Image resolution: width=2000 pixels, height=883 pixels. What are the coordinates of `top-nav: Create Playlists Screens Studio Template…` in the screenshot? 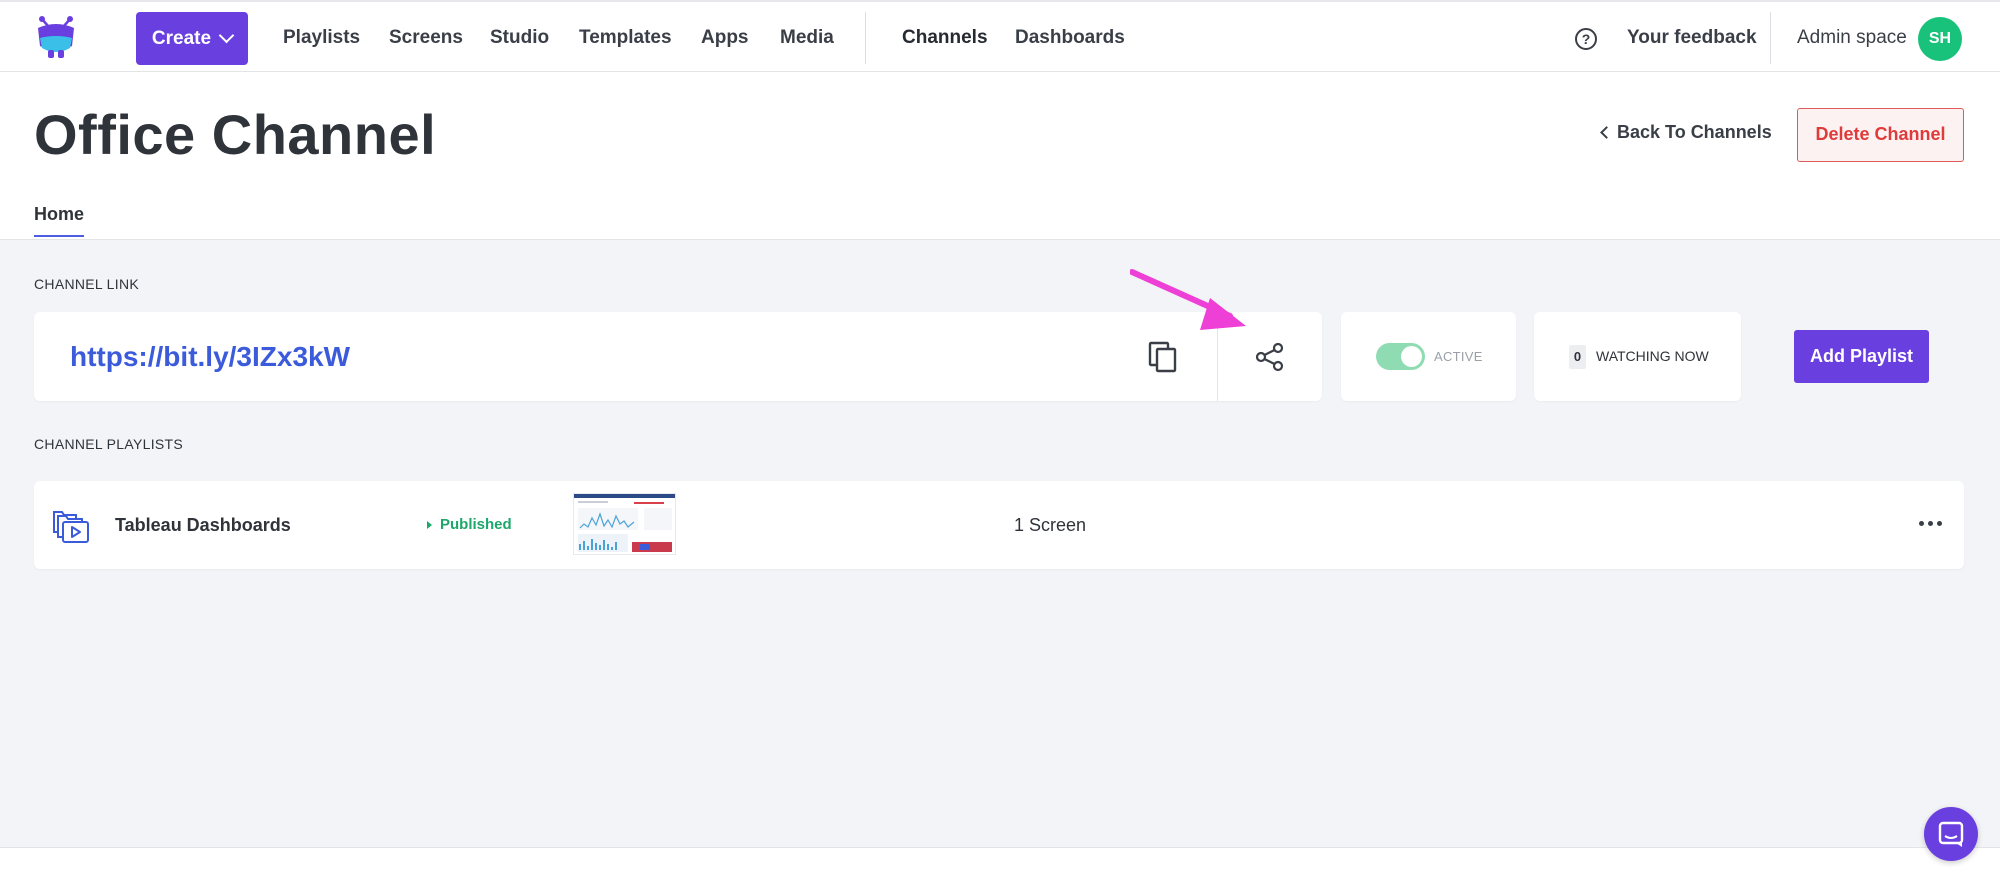 It's located at (1000, 37).